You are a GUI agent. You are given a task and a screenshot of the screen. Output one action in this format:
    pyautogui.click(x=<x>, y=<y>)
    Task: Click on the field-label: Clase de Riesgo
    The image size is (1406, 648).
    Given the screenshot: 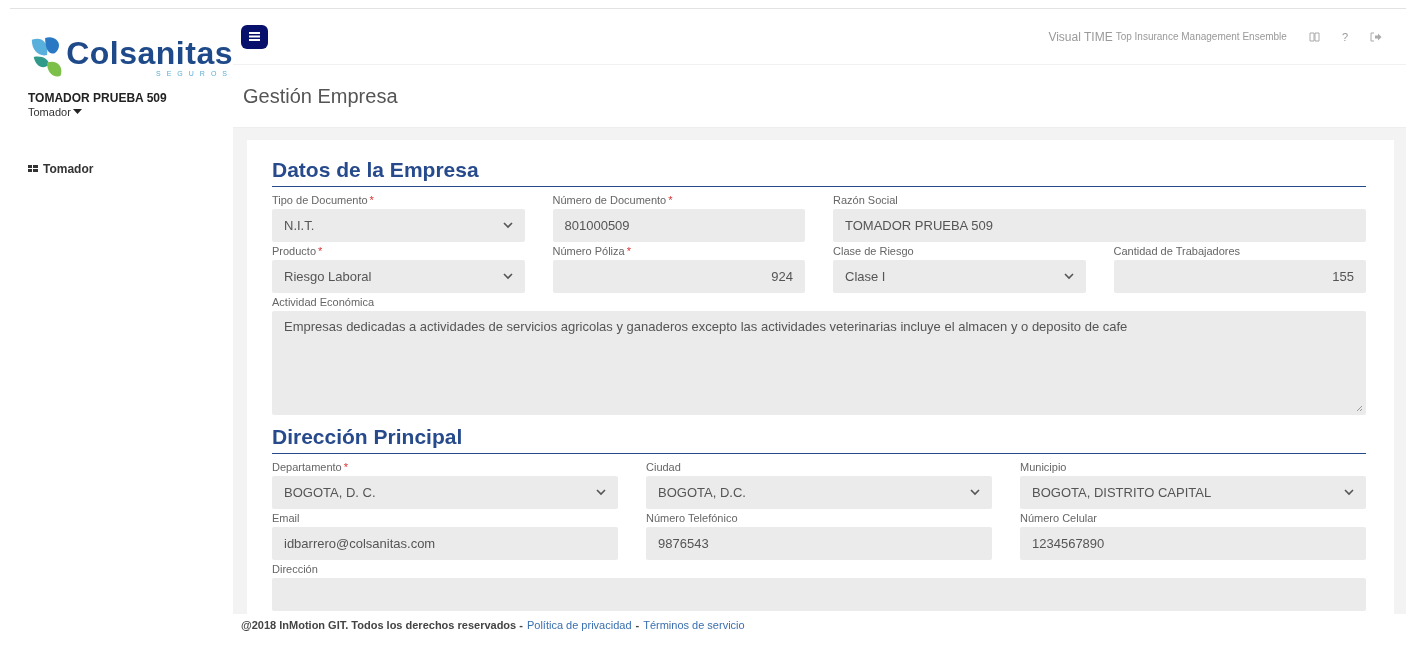 What is the action you would take?
    pyautogui.click(x=873, y=251)
    